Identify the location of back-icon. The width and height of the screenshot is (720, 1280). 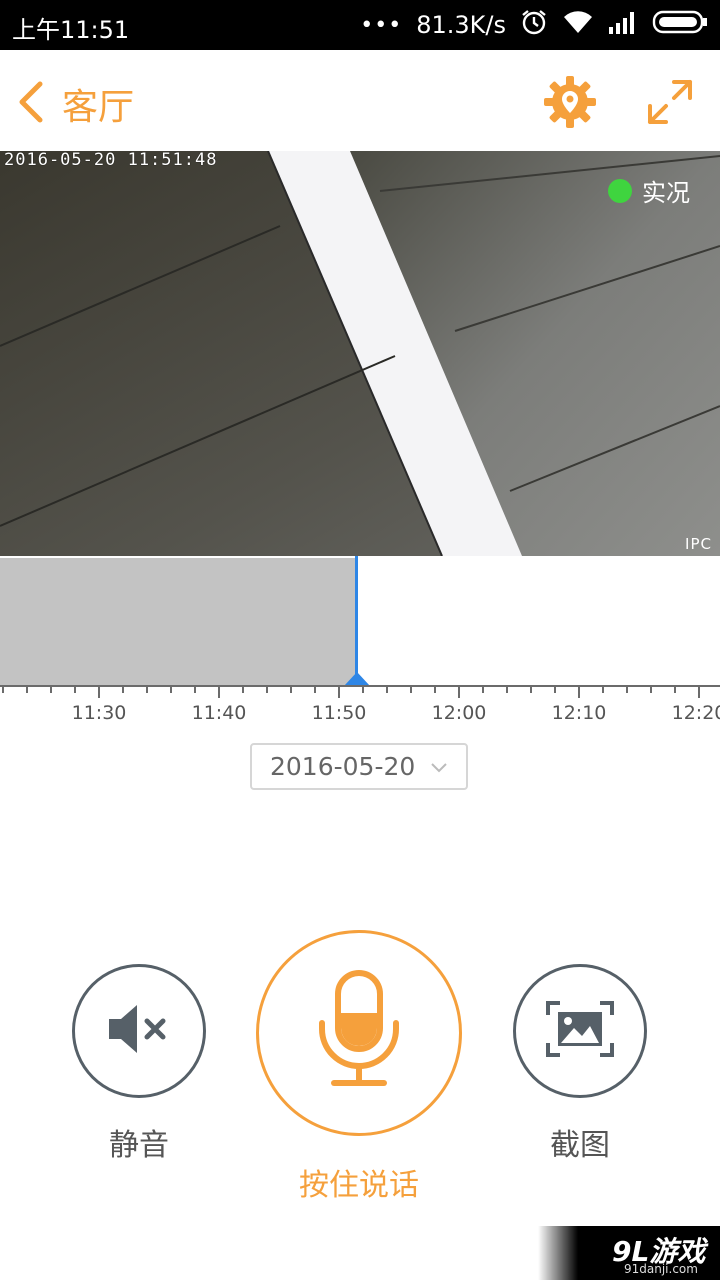
(32, 102).